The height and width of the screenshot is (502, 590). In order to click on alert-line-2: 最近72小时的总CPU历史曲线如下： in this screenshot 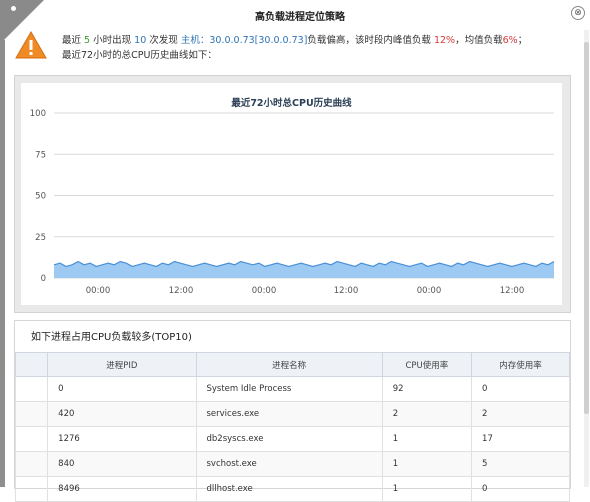, I will do `click(139, 55)`.